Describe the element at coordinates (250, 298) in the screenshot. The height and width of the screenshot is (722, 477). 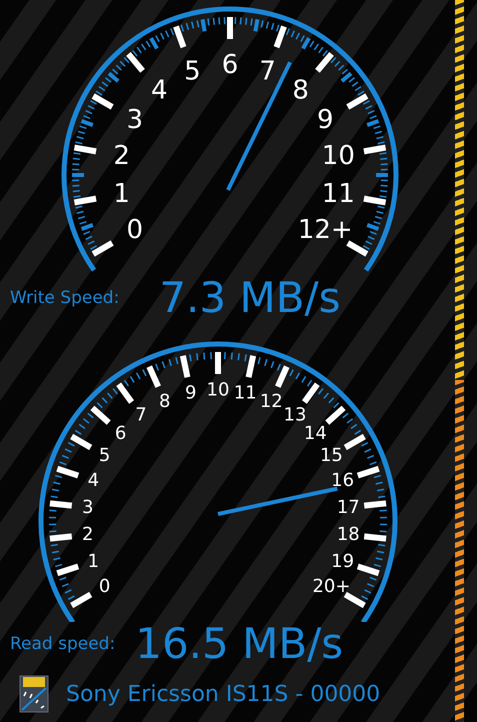
I see `speed-value: 7.3 MB/s` at that location.